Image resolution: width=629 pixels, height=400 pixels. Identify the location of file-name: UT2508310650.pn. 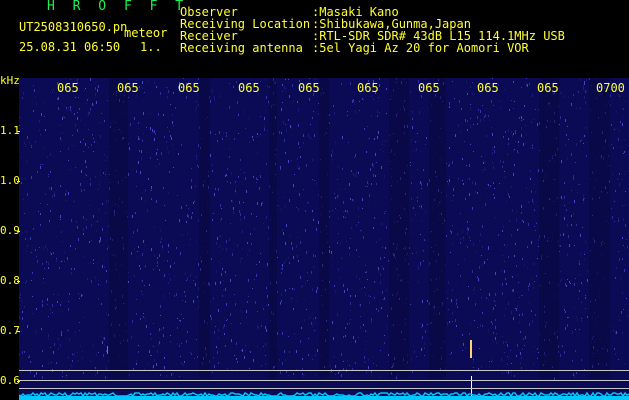
(73, 27).